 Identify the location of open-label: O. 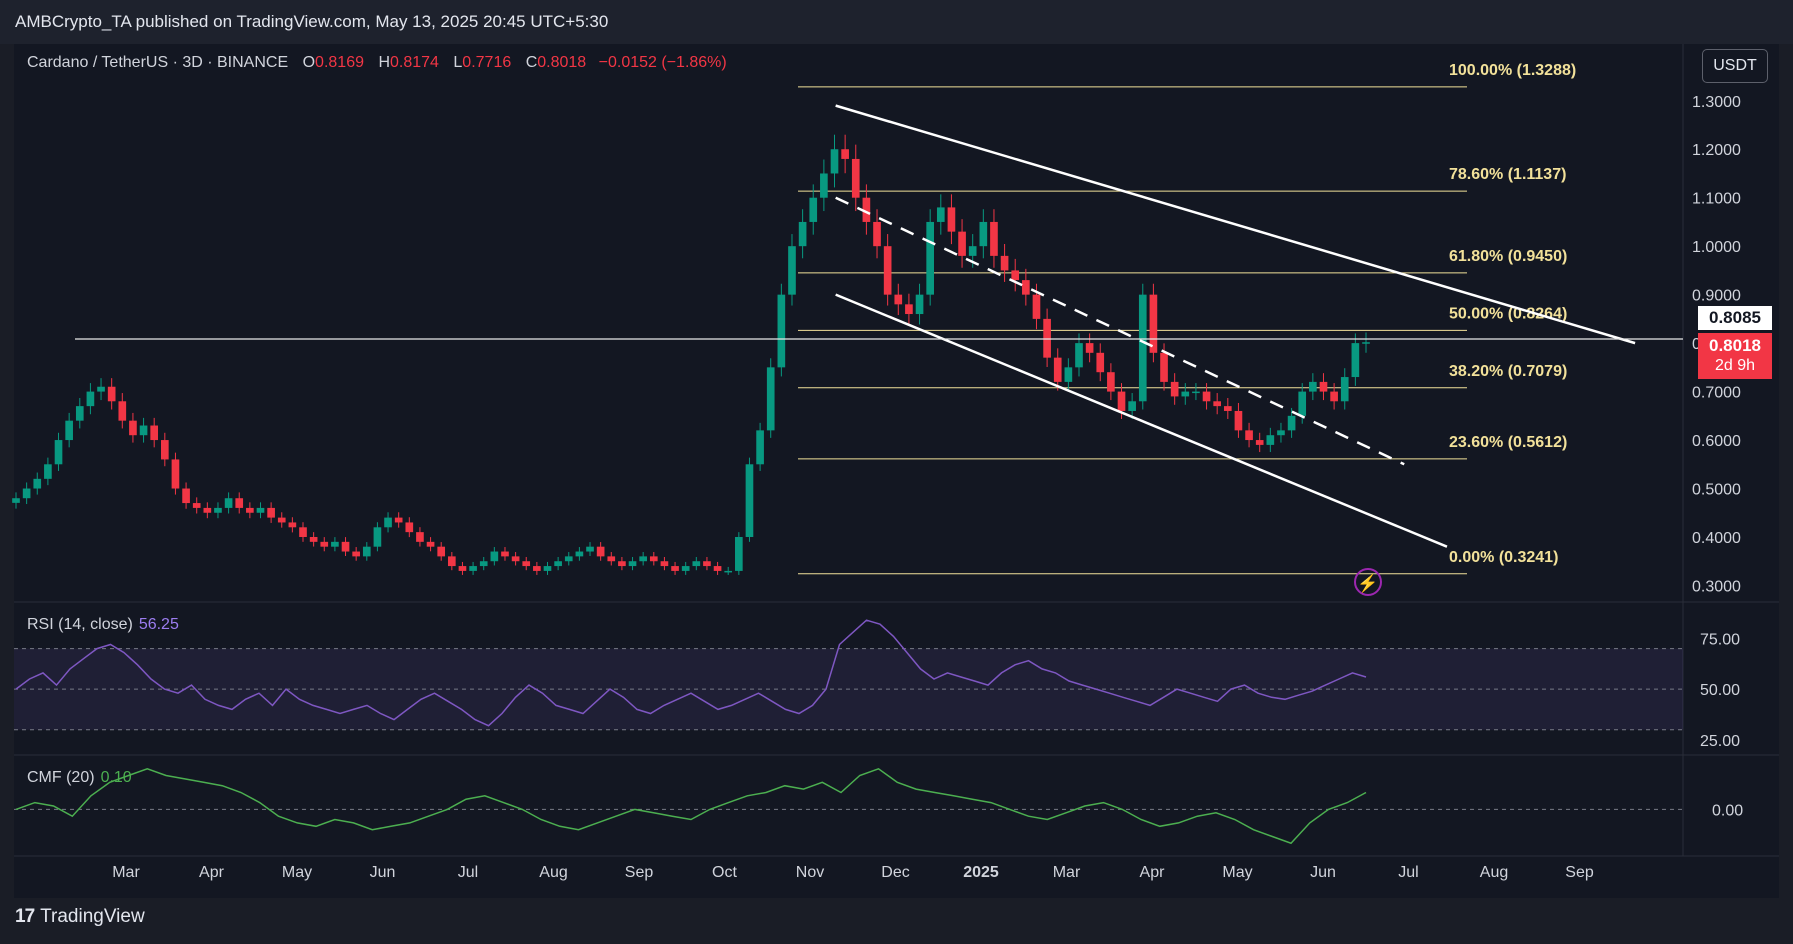
(309, 62).